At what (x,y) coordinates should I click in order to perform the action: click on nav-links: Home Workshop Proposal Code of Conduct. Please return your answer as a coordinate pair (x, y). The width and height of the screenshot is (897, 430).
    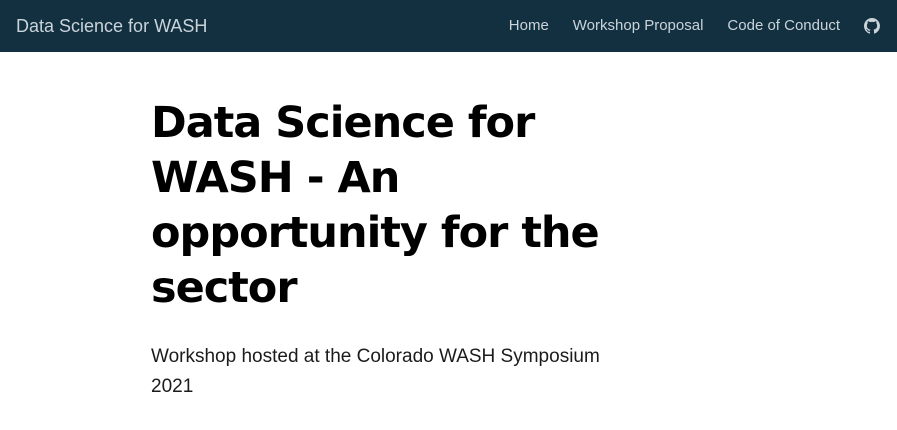
    Looking at the image, I should click on (703, 26).